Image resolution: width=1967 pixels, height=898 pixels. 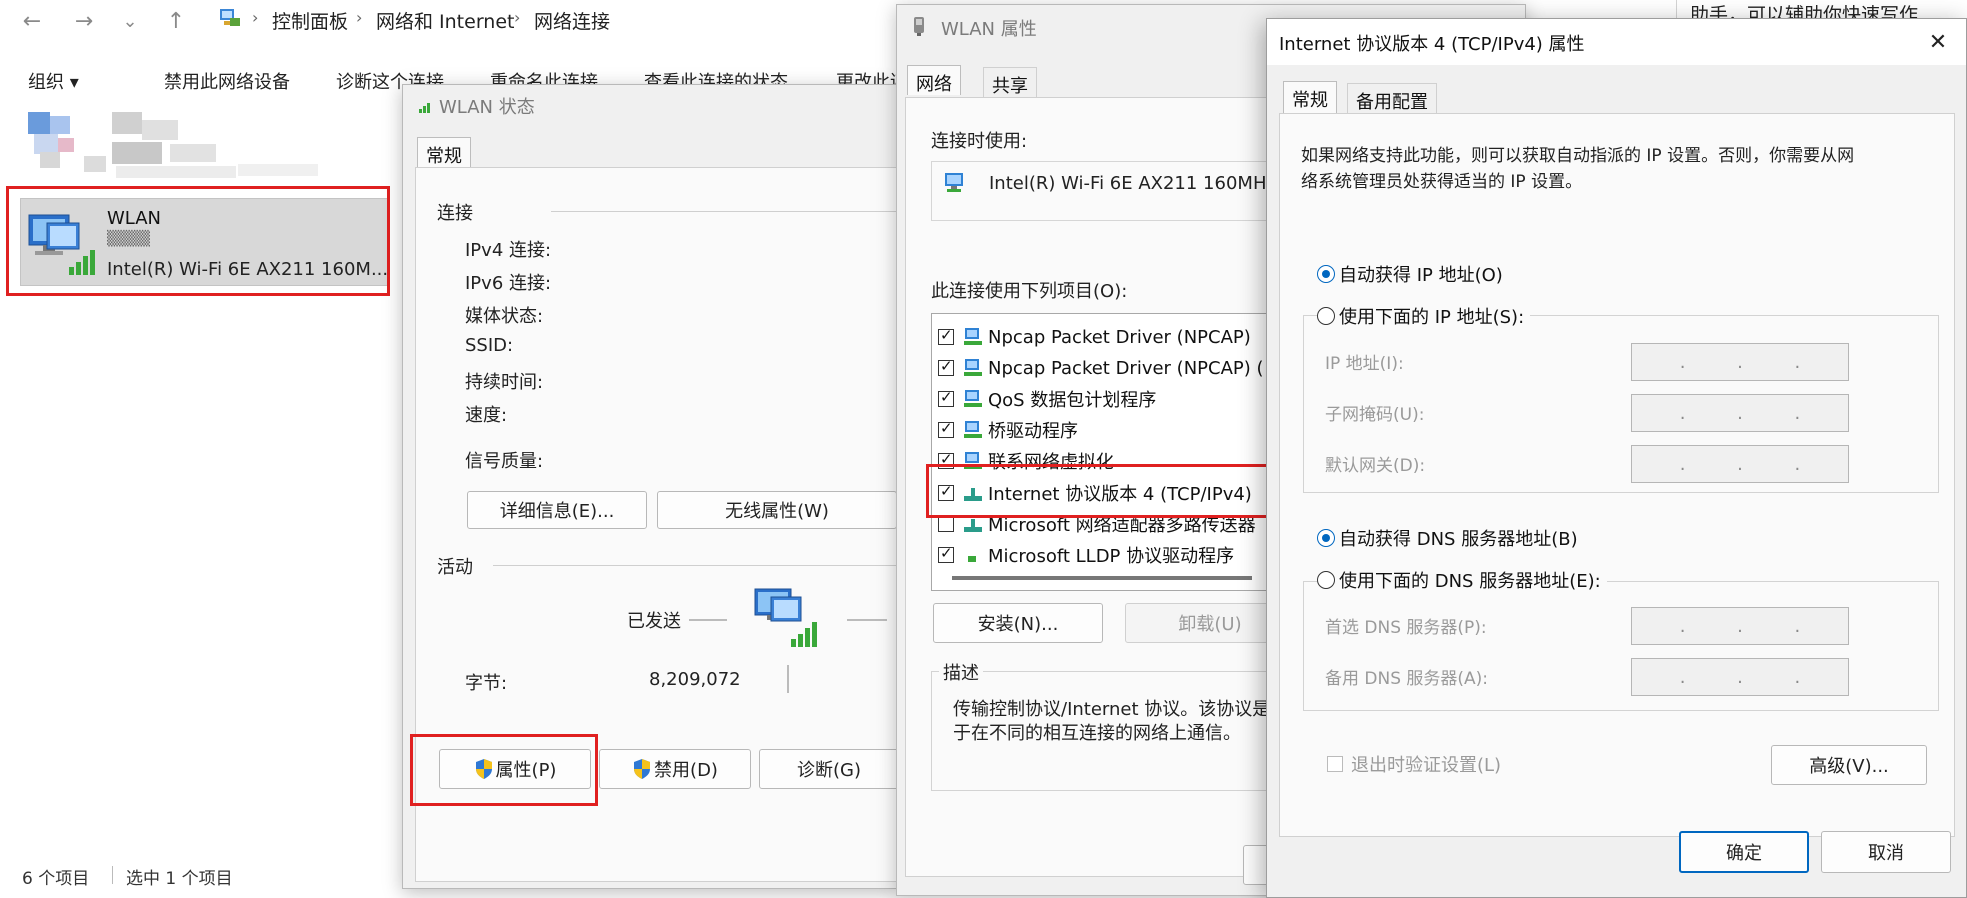 I want to click on status-dialog-titlebar: WLAN 状态, so click(x=650, y=105).